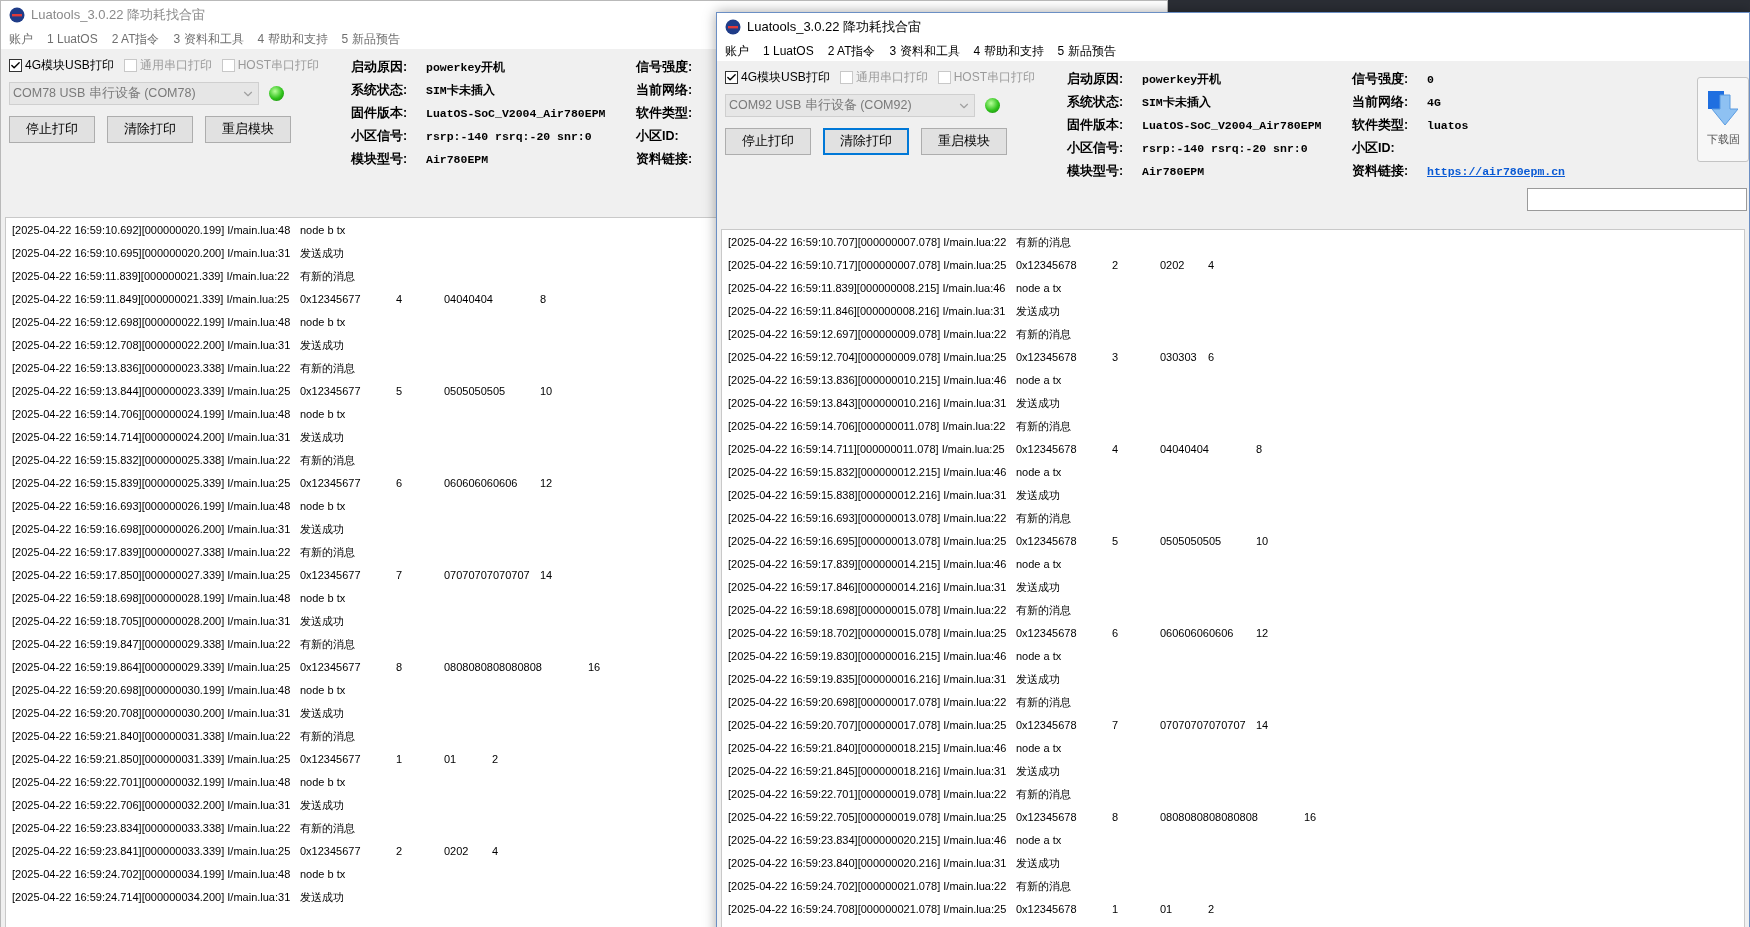 Image resolution: width=1750 pixels, height=927 pixels. What do you see at coordinates (178, 414) in the screenshot?
I see `log-line: [2025-04-22 16:59:14.706][000000024.199] I/main.lua:48 node b tx` at bounding box center [178, 414].